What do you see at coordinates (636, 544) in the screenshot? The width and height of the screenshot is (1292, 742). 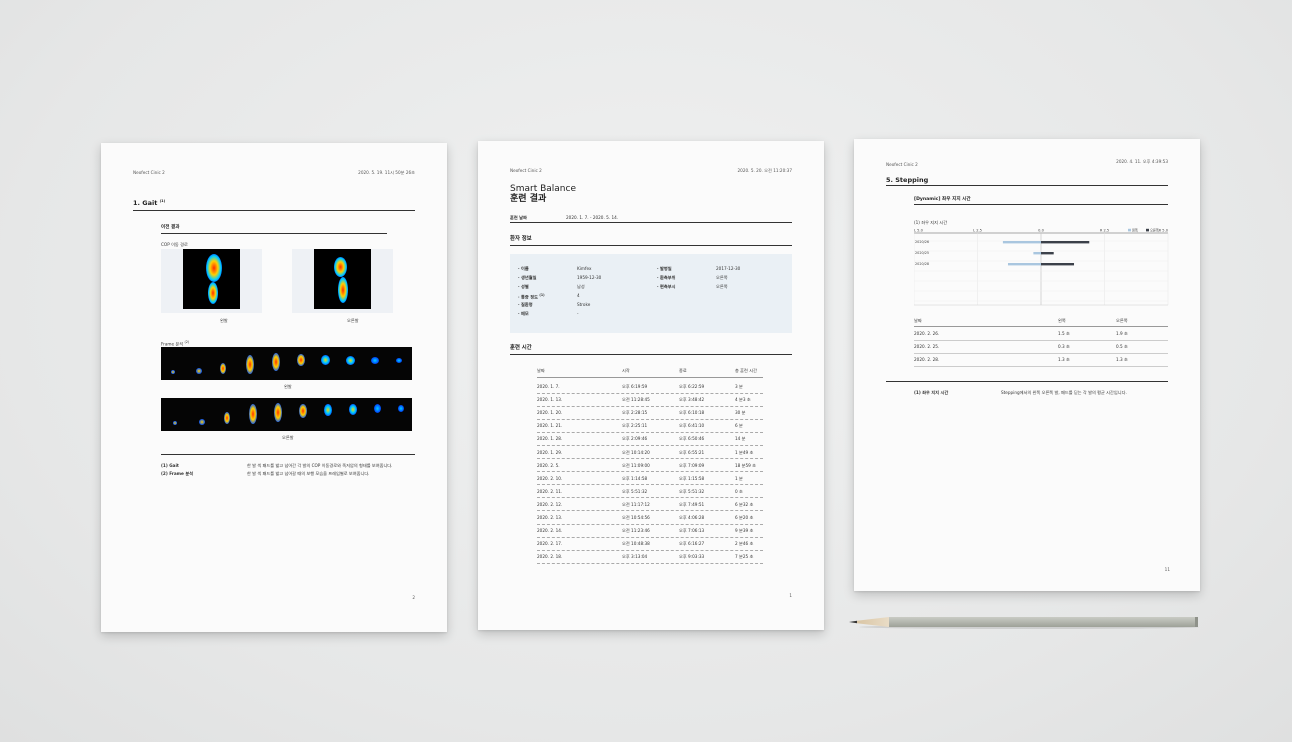 I see `table-cell: 오전 10:48:38` at bounding box center [636, 544].